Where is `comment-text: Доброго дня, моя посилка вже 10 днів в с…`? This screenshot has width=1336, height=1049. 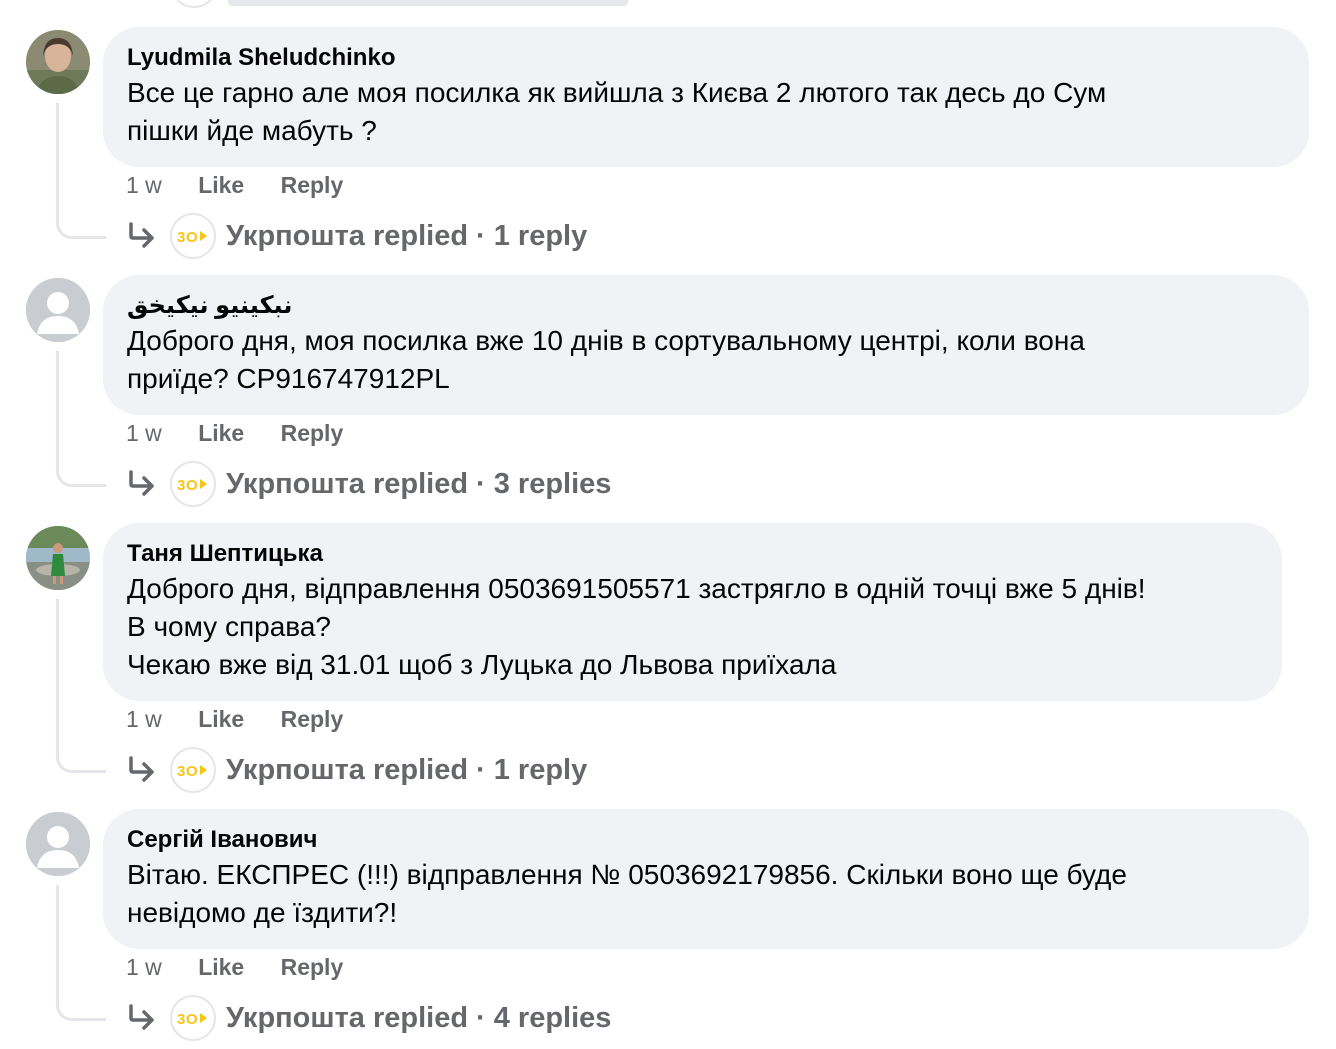 comment-text: Доброго дня, моя посилка вже 10 днів в с… is located at coordinates (706, 360).